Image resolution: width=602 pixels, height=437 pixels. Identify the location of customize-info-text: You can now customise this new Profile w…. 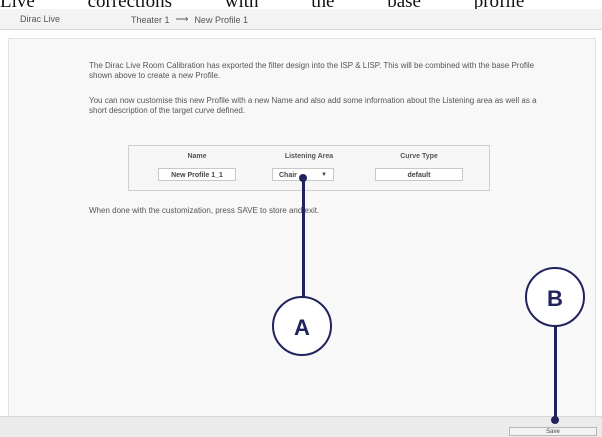
(313, 105).